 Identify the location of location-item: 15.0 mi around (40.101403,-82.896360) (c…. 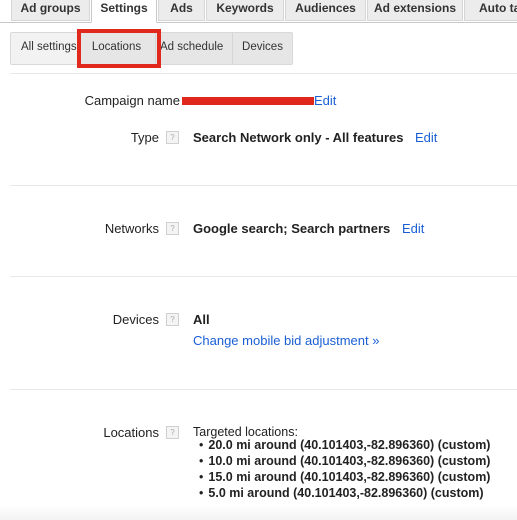
(344, 477).